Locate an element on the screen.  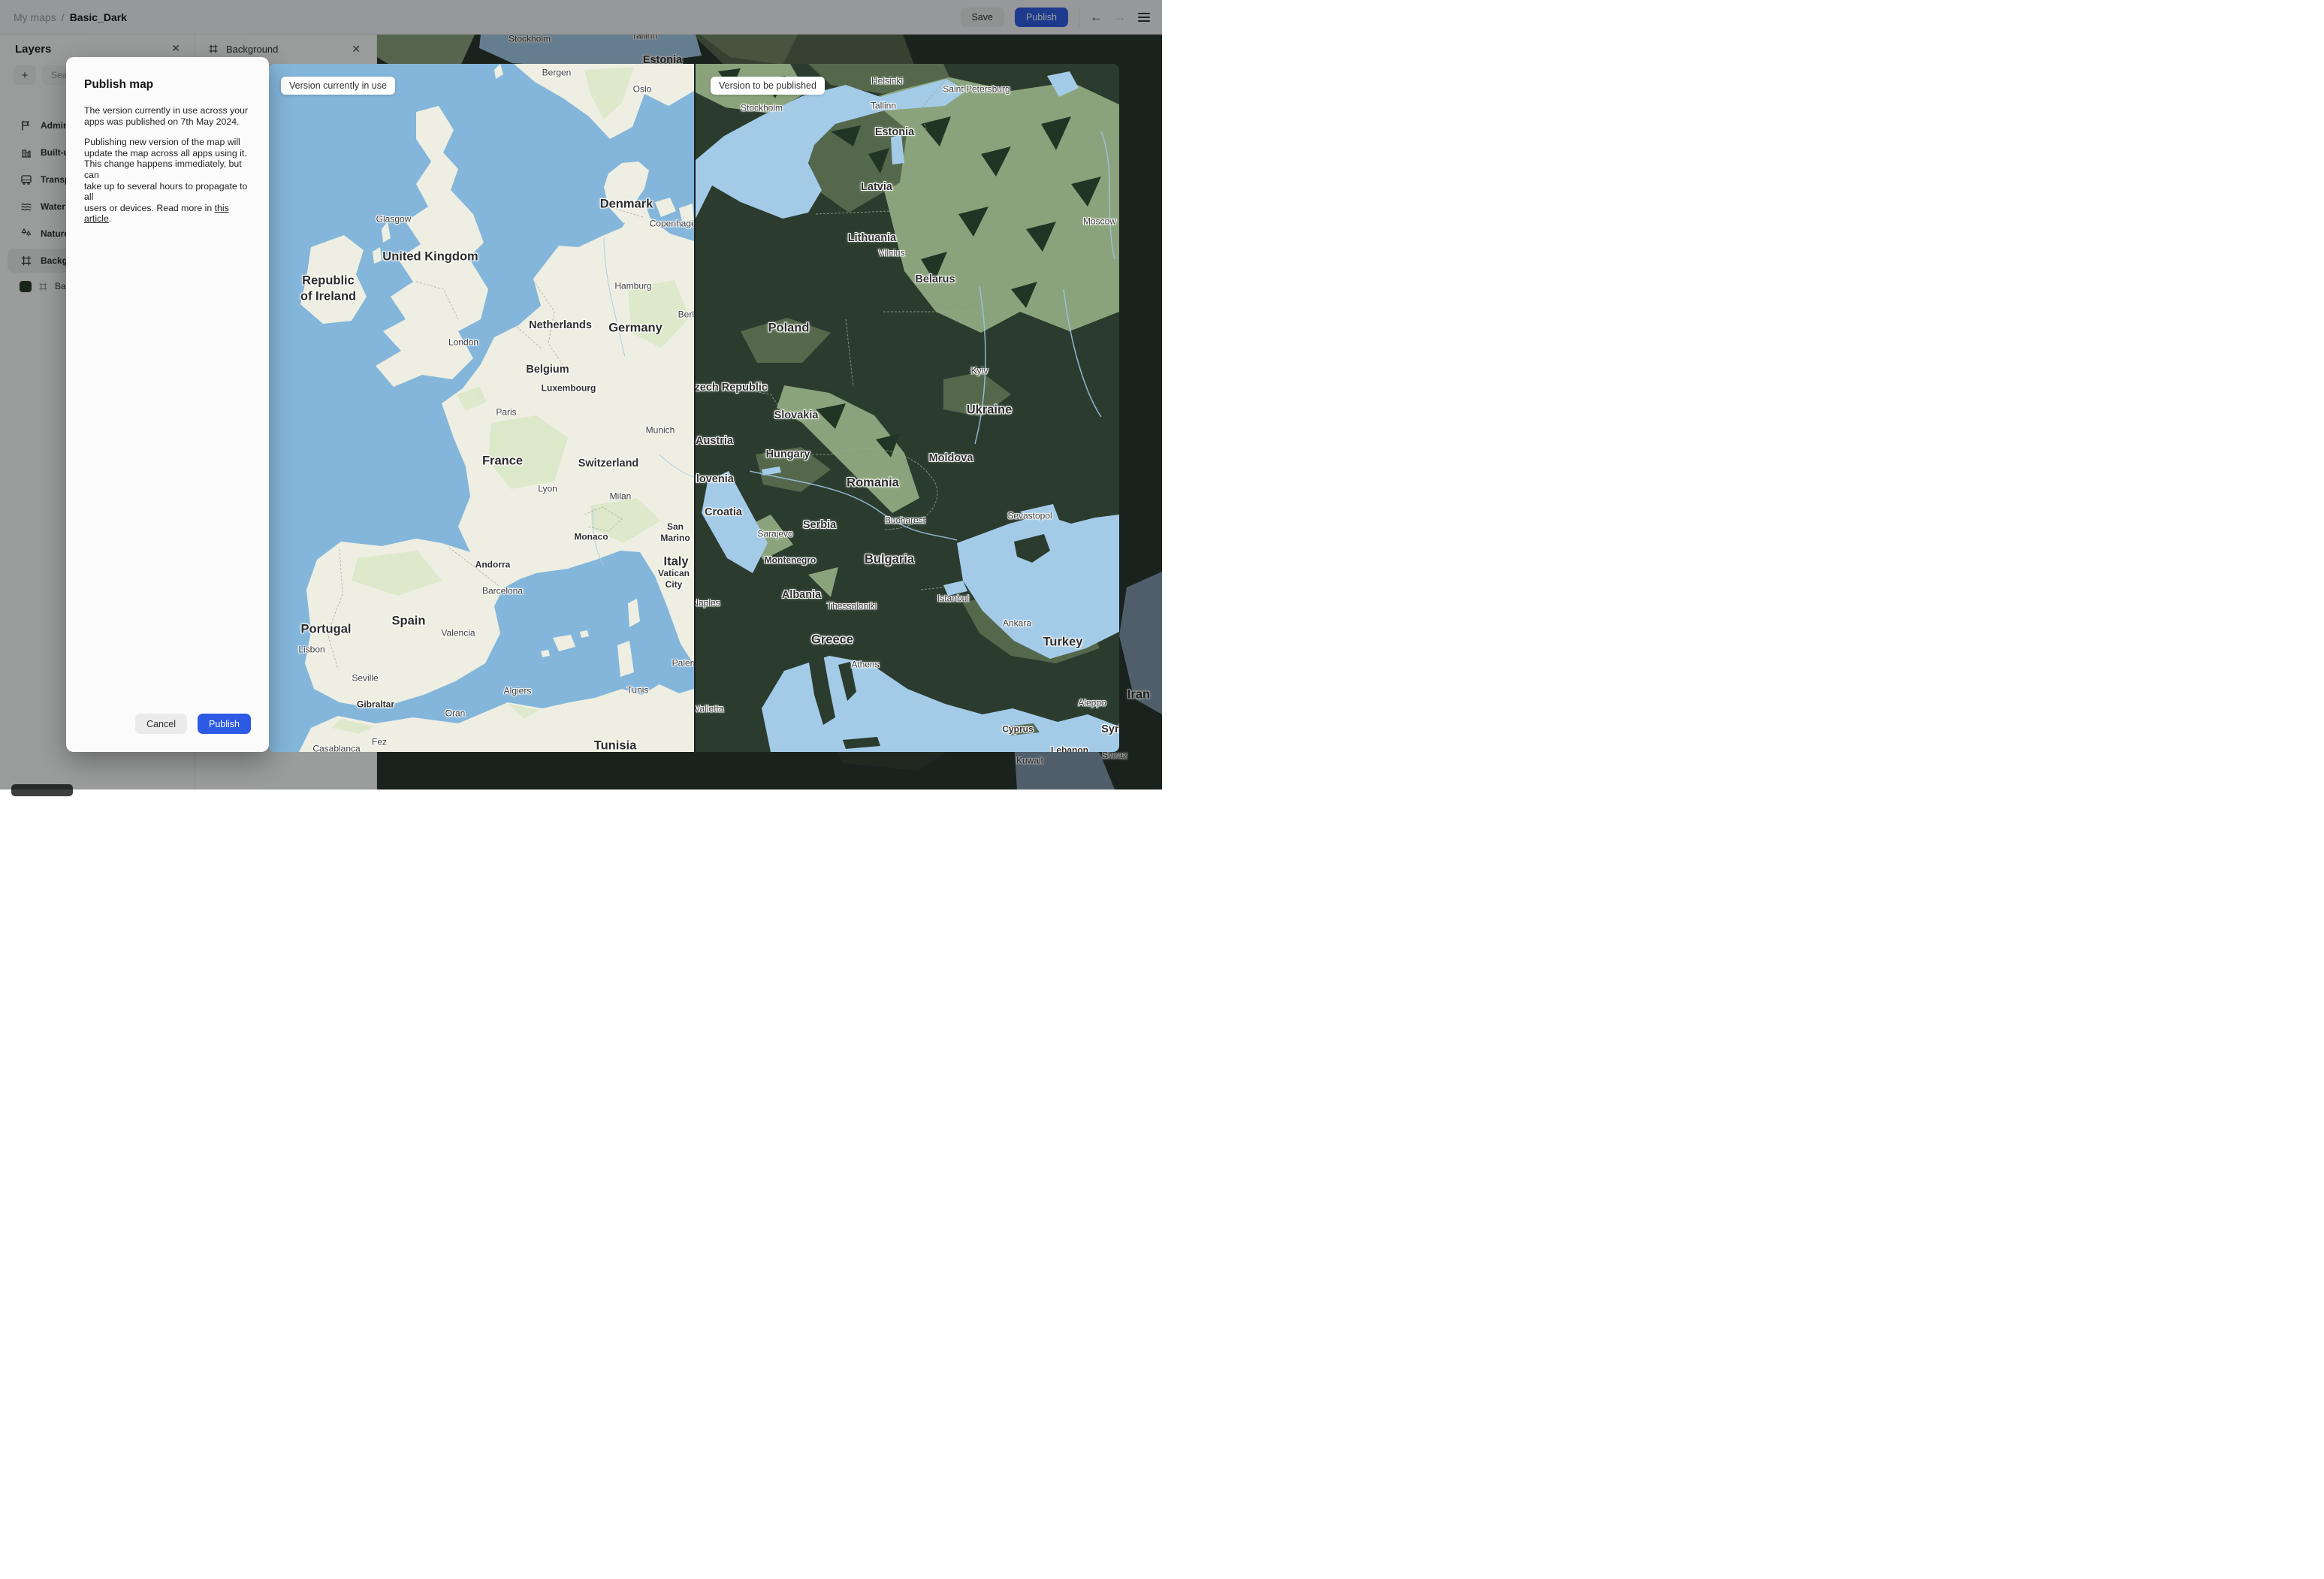
modal-title: Publish map is located at coordinates (119, 85).